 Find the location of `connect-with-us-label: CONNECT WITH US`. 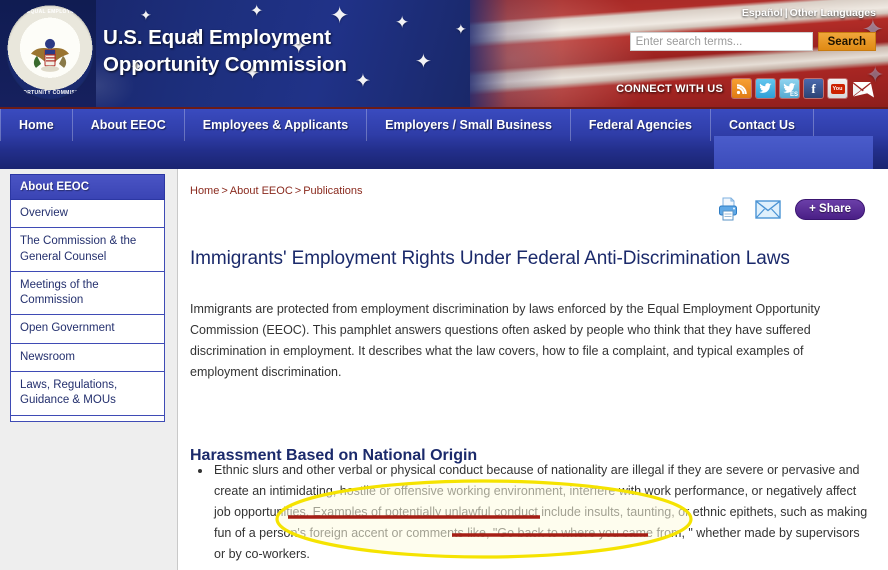

connect-with-us-label: CONNECT WITH US is located at coordinates (669, 88).